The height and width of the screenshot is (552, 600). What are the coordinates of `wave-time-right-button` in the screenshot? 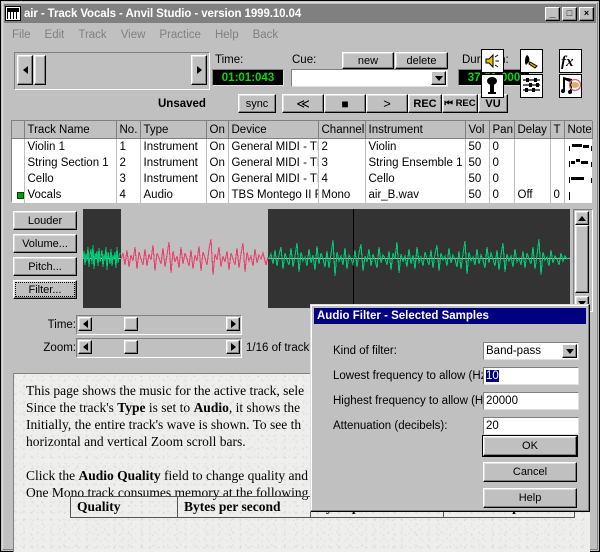 It's located at (233, 324).